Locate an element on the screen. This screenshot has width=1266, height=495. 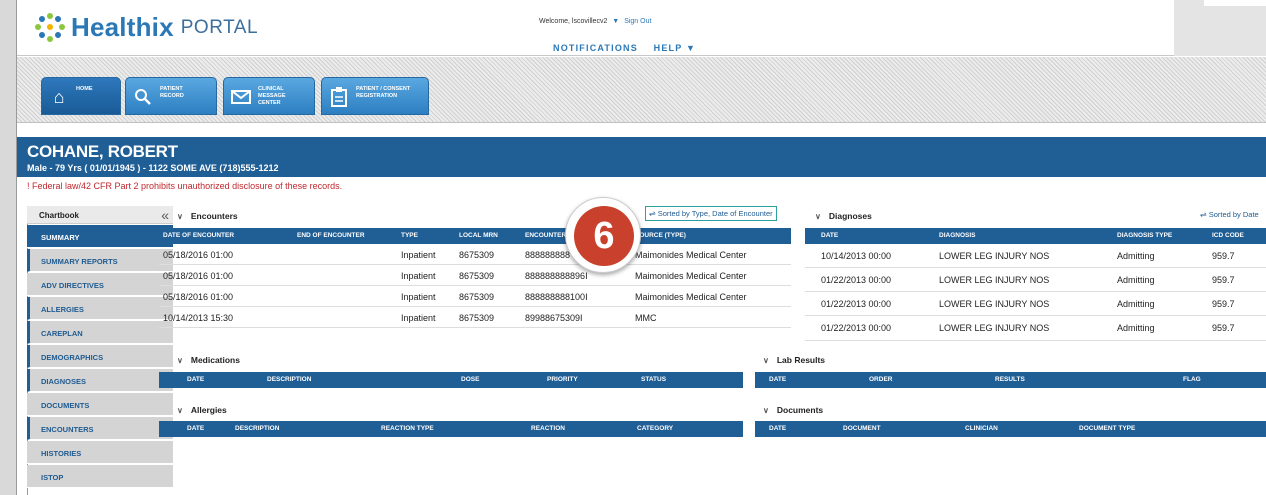
sidebar-item-encounters: ENCOUNTERS is located at coordinates (100, 428).